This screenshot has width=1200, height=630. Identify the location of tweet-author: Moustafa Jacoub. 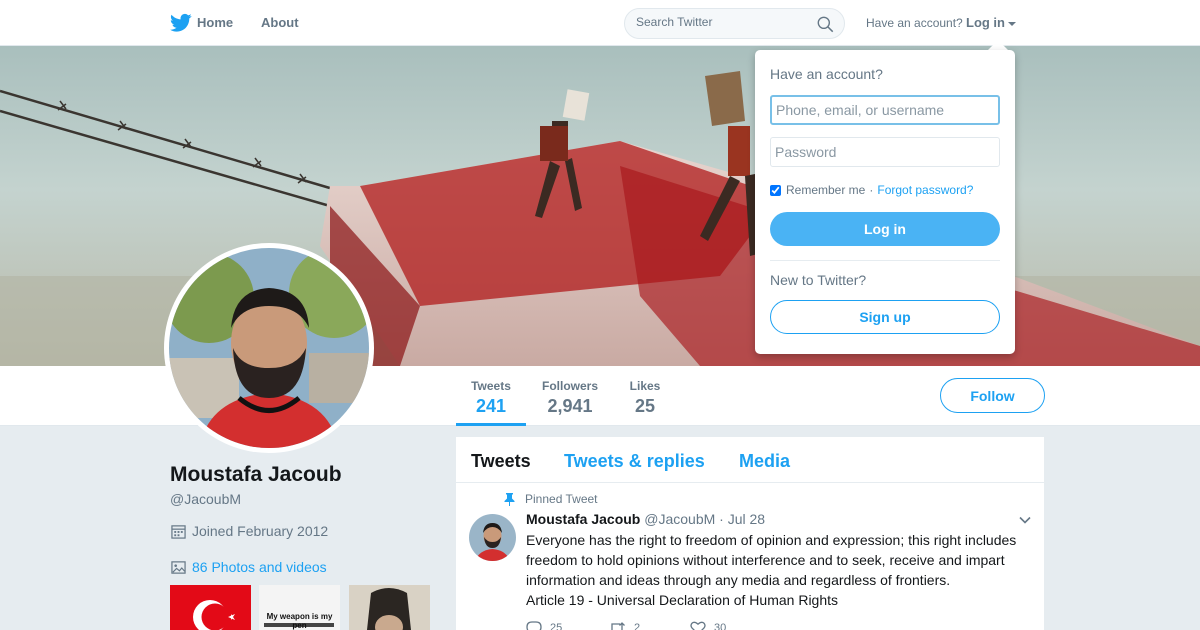
(583, 519).